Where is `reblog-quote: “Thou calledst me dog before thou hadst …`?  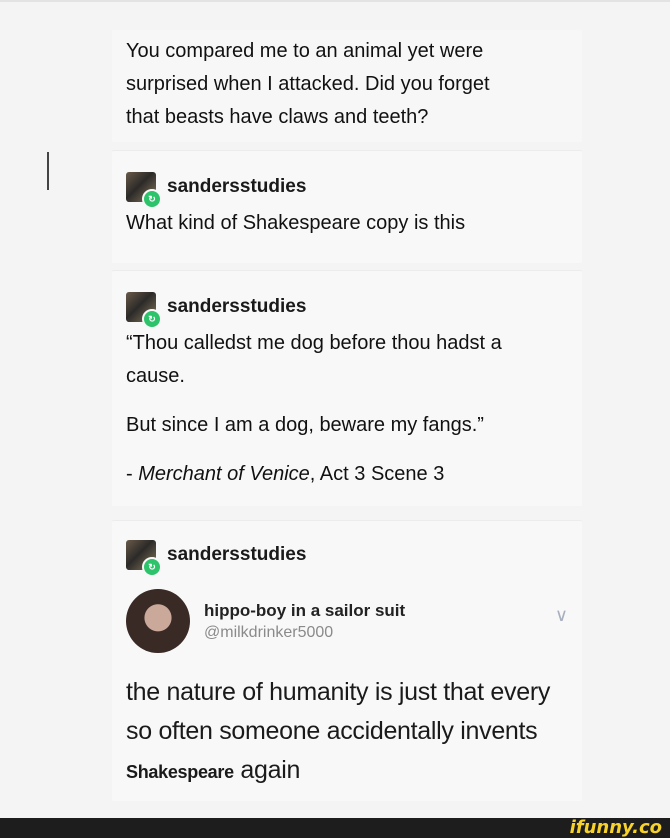 reblog-quote: “Thou calledst me dog before thou hadst … is located at coordinates (354, 409).